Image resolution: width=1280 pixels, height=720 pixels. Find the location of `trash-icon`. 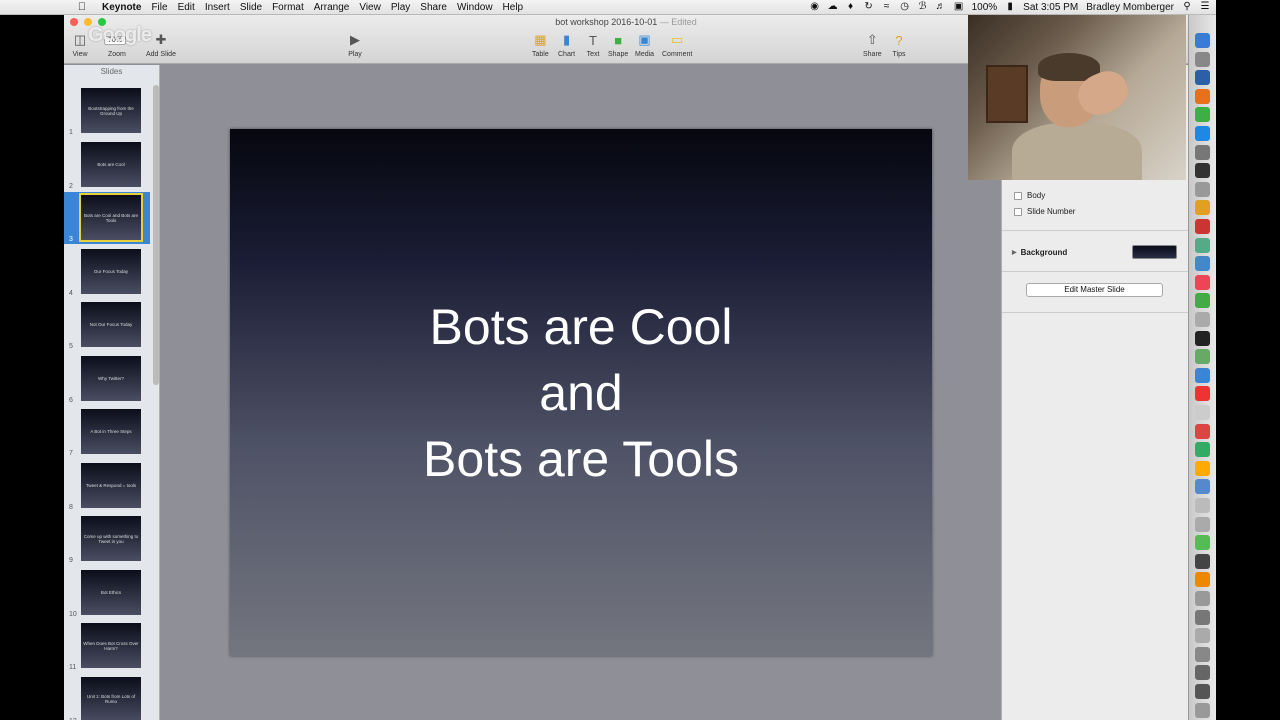

trash-icon is located at coordinates (1202, 543).